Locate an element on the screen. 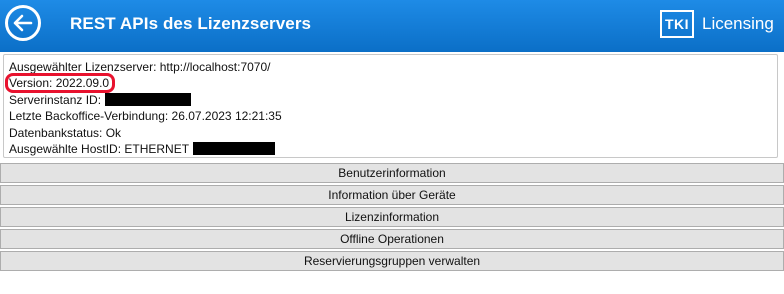 The height and width of the screenshot is (294, 784). reservation-groups-button: Reservierungsgruppen verwalten is located at coordinates (392, 261).